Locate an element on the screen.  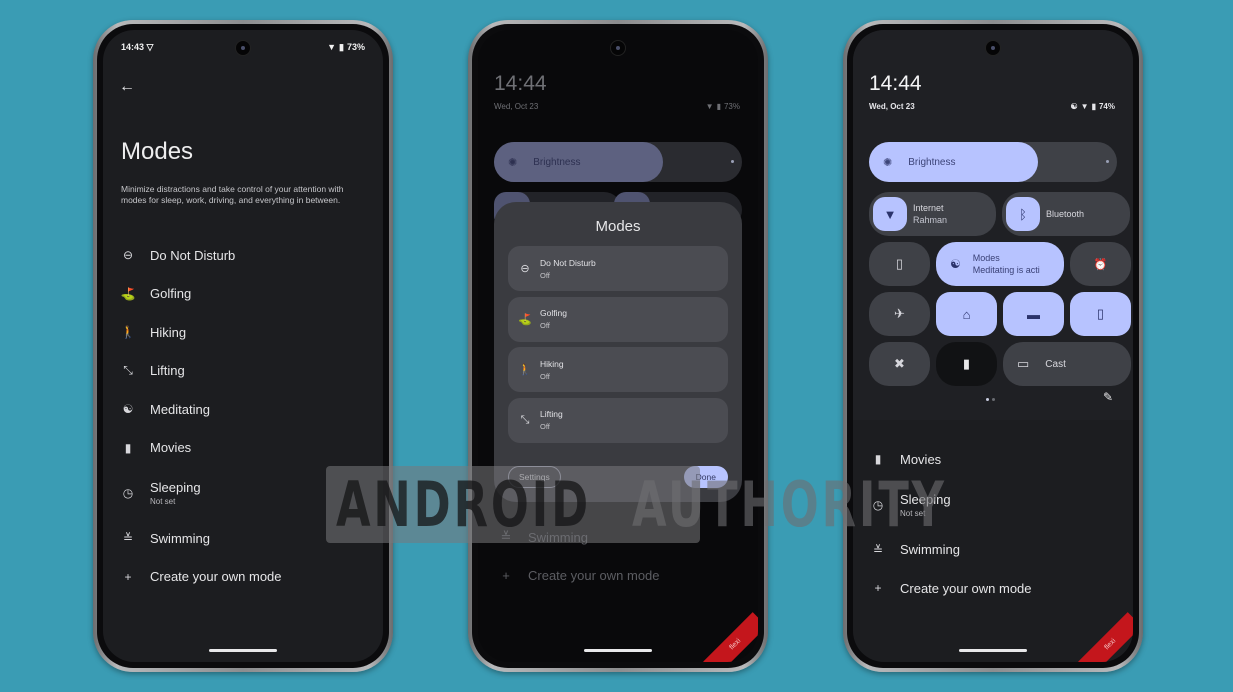
page-dot is located at coordinates (993, 399).